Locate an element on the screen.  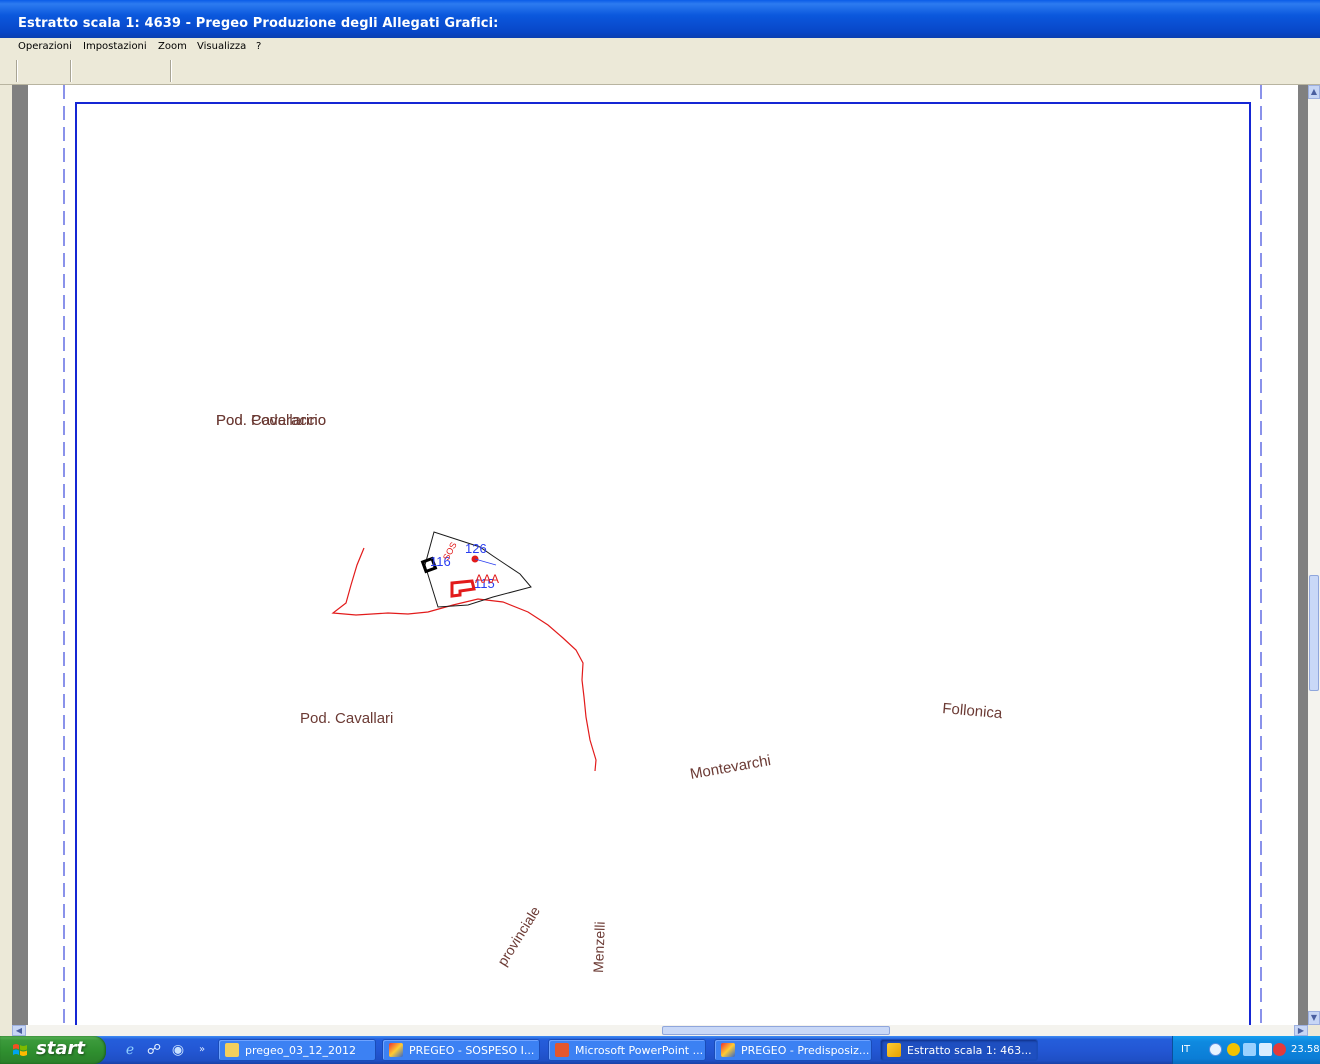
menu-operazioni: Operazioni is located at coordinates (45, 46).